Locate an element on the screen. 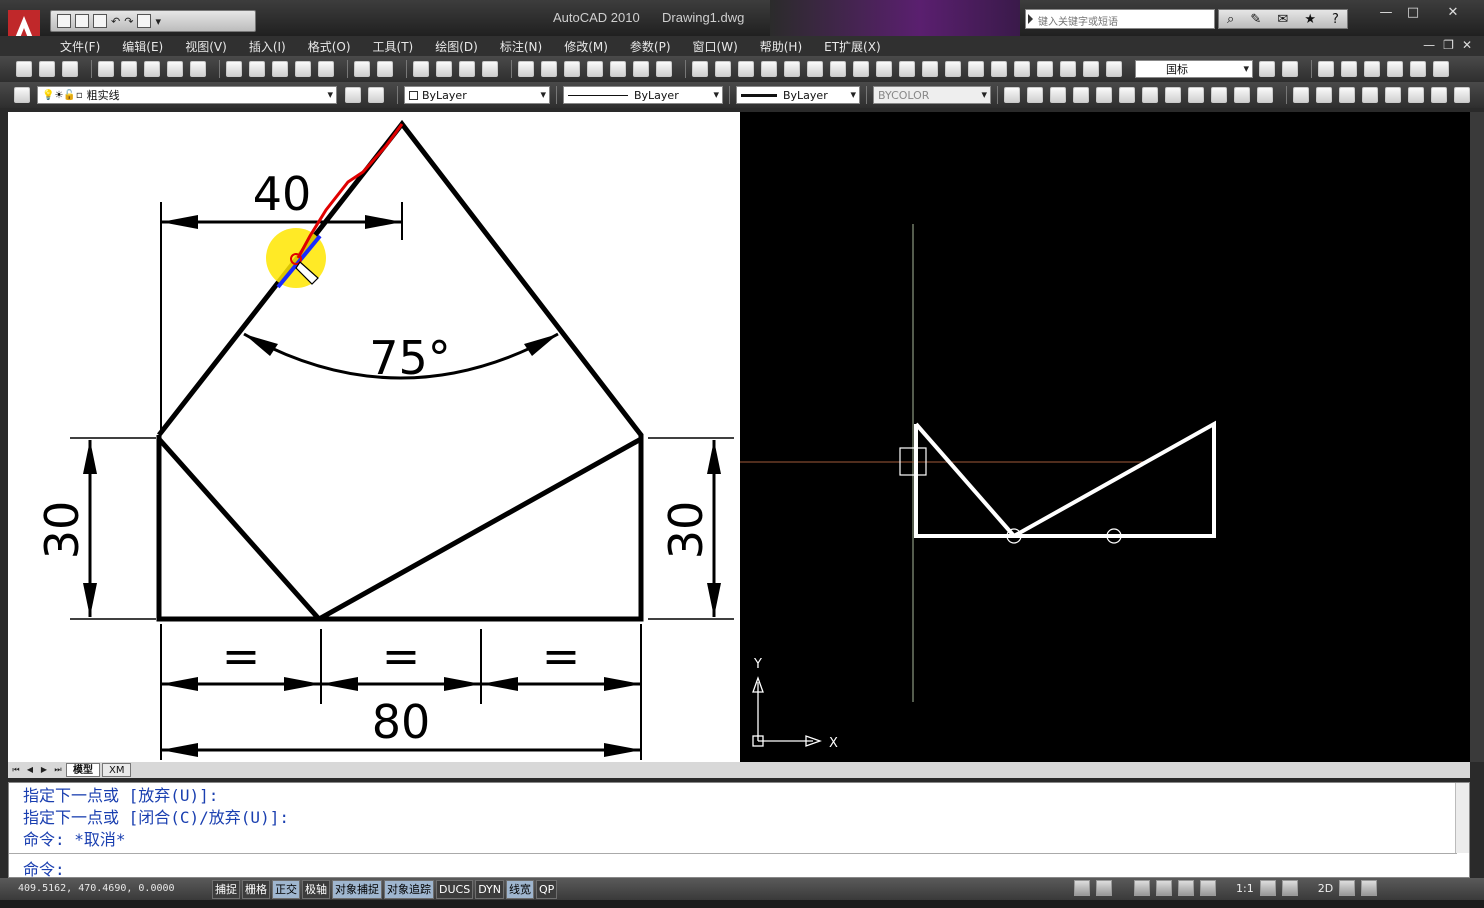  doc-close-button: ✕ is located at coordinates (1467, 45).